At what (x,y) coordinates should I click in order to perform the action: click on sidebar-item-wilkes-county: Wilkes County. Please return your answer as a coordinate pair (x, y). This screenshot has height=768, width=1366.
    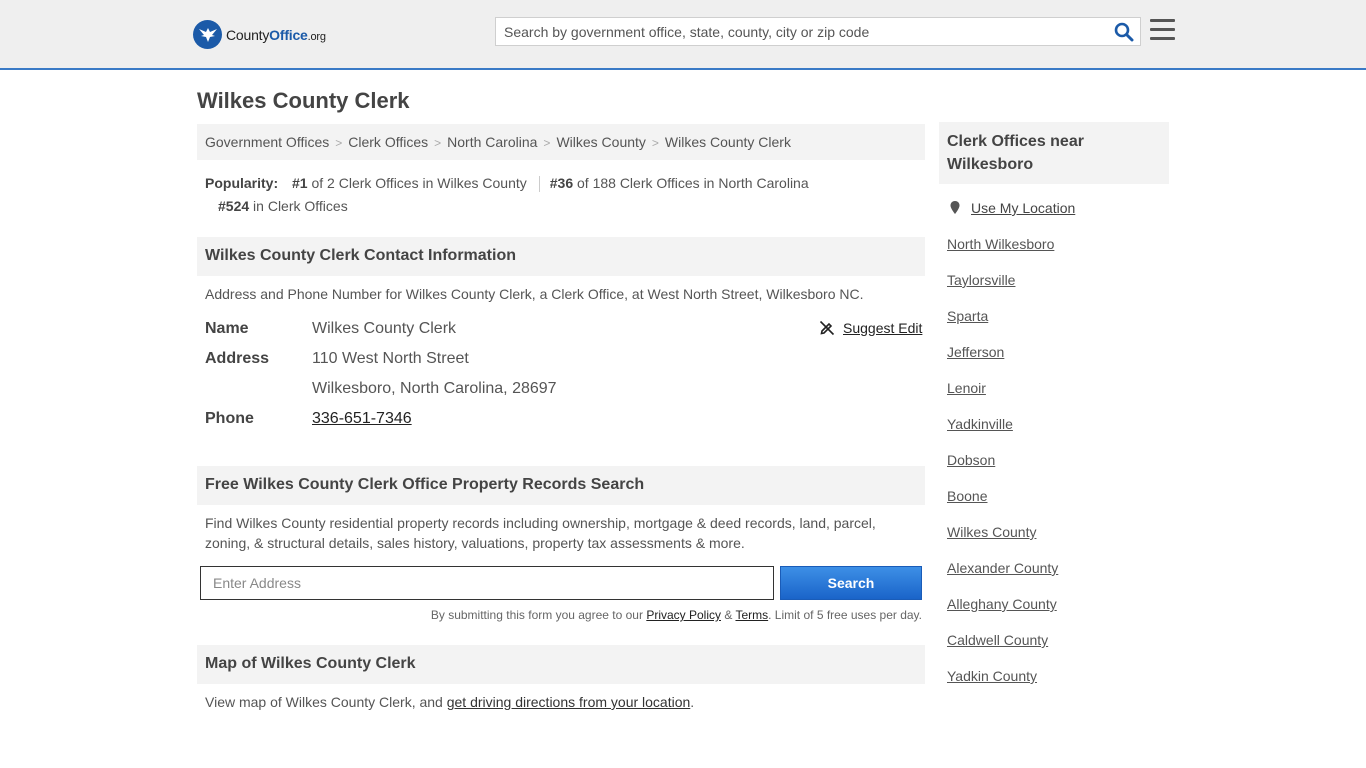
    Looking at the image, I should click on (991, 532).